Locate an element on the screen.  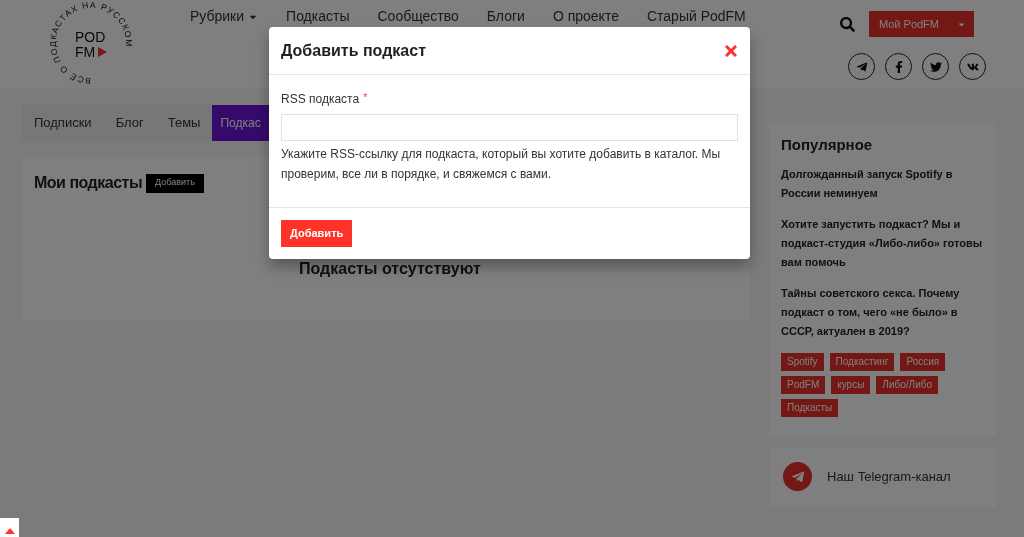
empty-message: Подкасты отсутствуют is located at coordinates (390, 269).